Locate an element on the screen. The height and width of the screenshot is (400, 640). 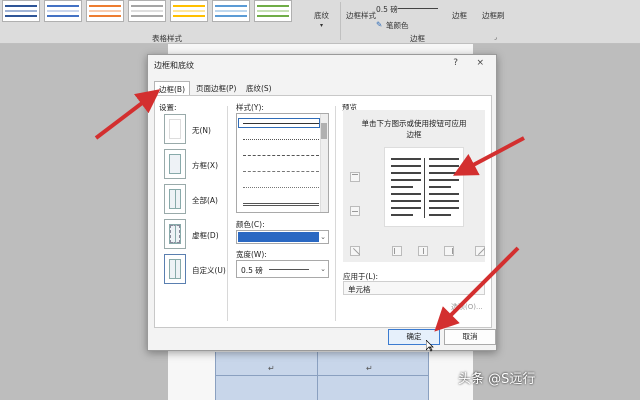
arrow-to-ok-button is located at coordinates (477, 289).